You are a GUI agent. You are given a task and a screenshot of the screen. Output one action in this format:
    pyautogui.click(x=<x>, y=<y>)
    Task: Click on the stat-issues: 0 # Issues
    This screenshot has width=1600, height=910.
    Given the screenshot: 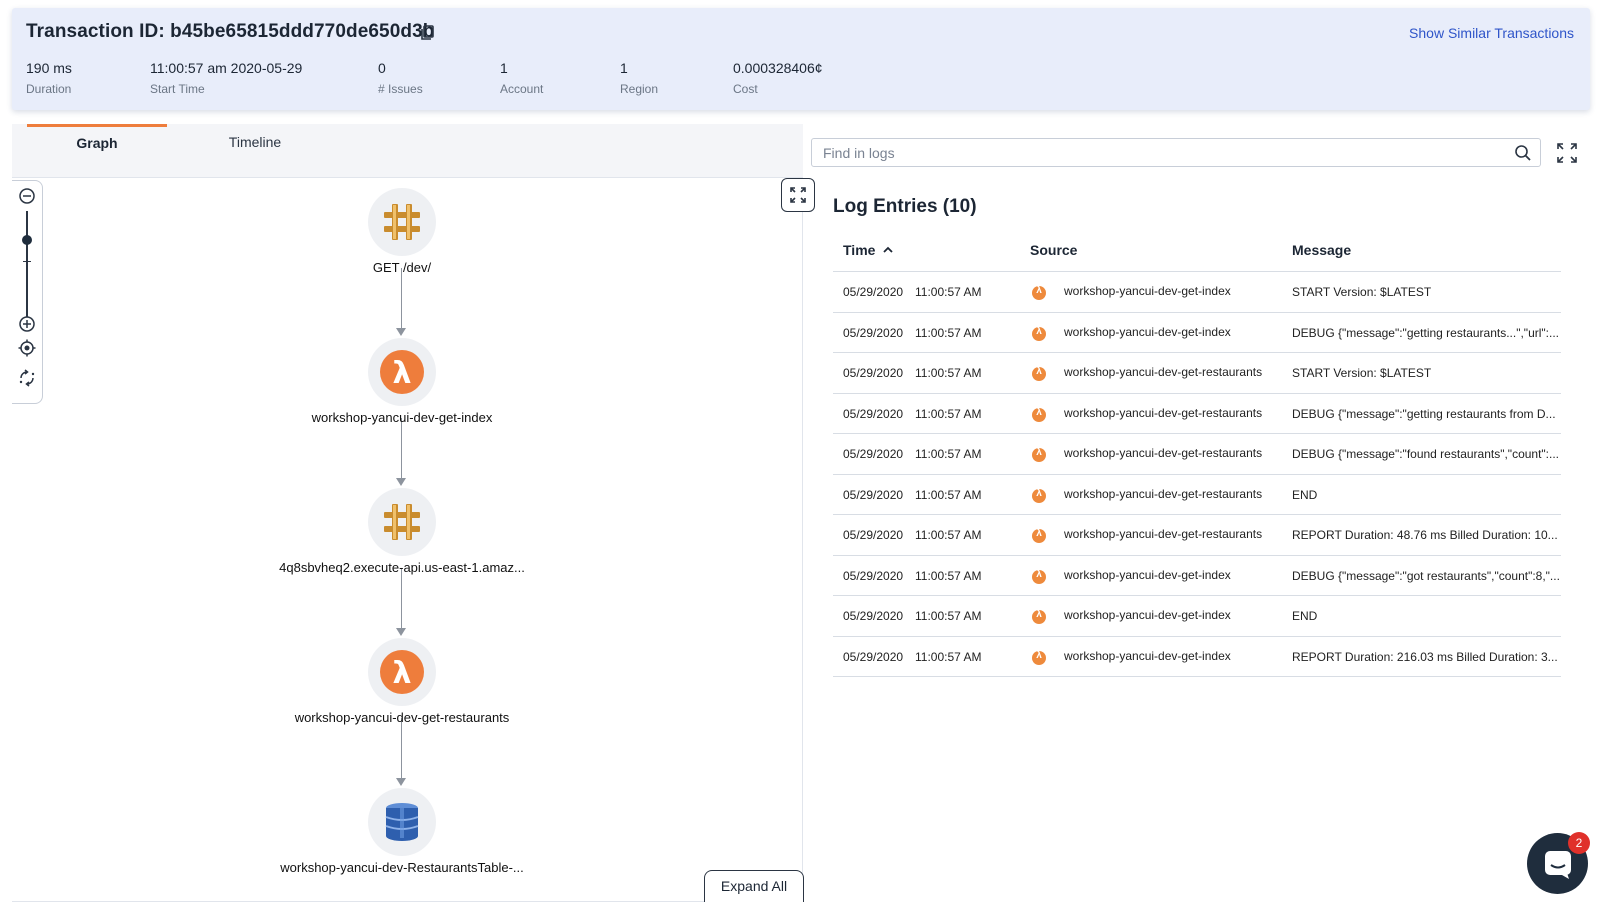 What is the action you would take?
    pyautogui.click(x=400, y=78)
    